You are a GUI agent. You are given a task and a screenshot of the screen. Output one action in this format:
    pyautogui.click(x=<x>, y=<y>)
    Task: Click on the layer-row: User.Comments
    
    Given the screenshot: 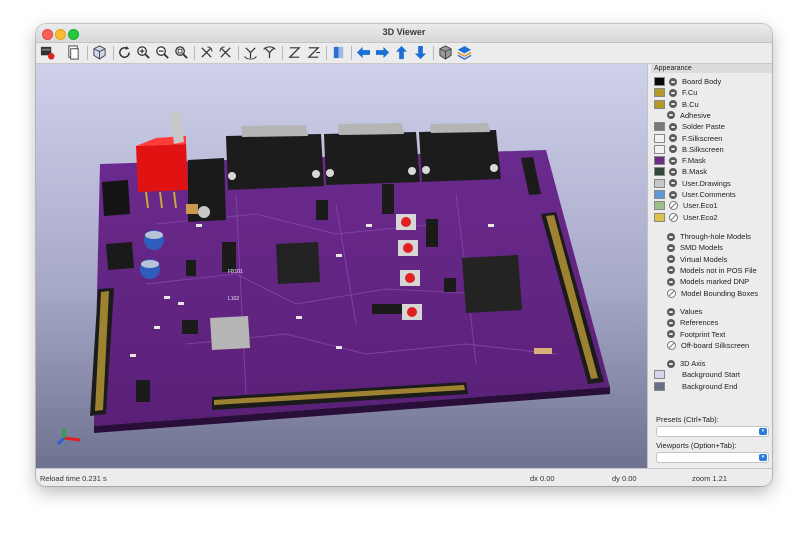 What is the action you would take?
    pyautogui.click(x=695, y=194)
    